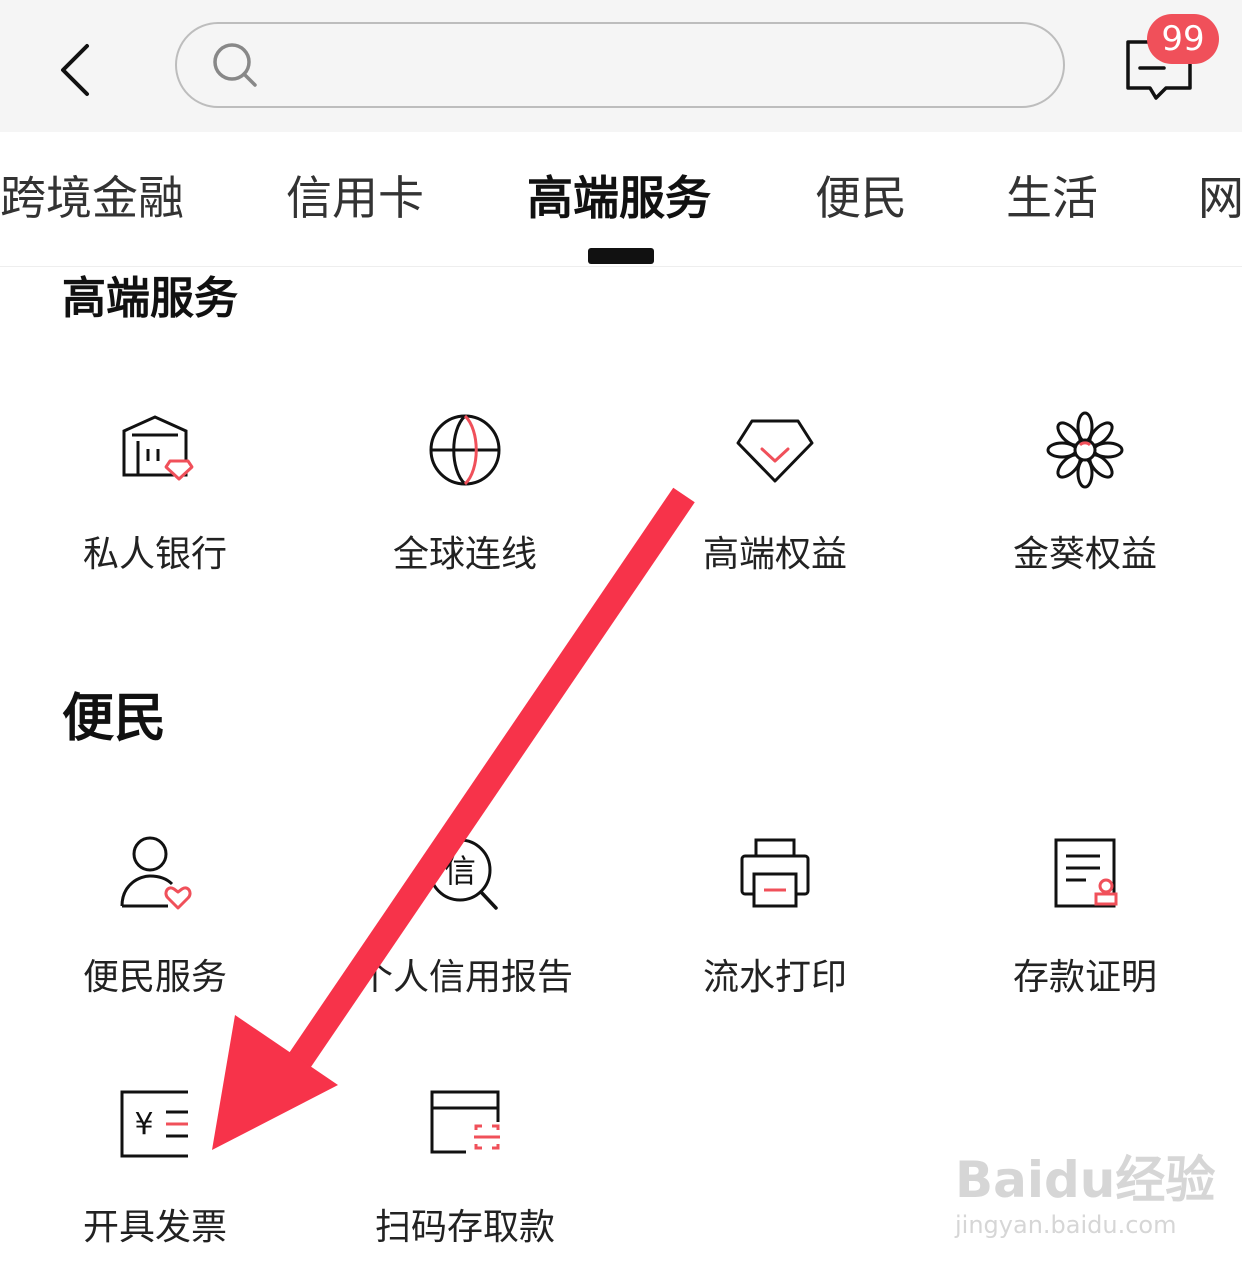 This screenshot has width=1242, height=1285. Describe the element at coordinates (465, 500) in the screenshot. I see `service-global-connect: 全球连线` at that location.